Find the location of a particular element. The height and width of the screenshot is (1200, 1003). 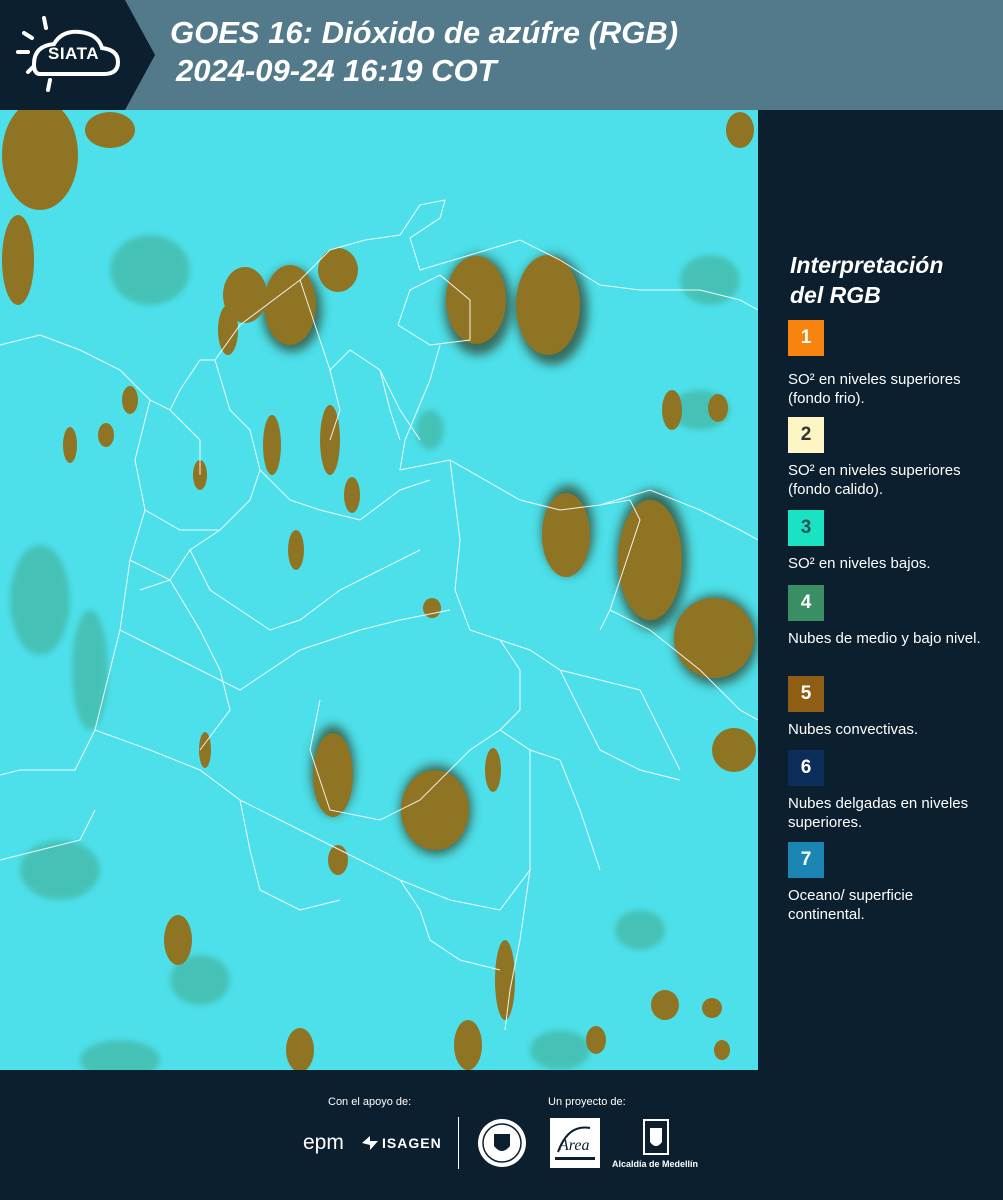

legend-swatch-4: 4 is located at coordinates (806, 603).